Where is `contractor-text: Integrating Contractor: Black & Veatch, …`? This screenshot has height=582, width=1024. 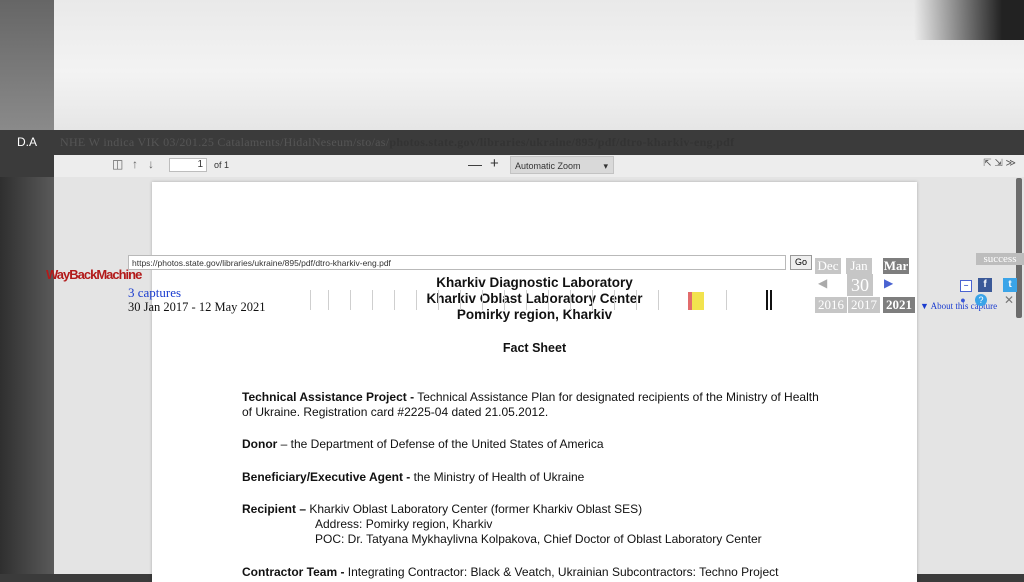 contractor-text: Integrating Contractor: Black & Veatch, … is located at coordinates (561, 572).